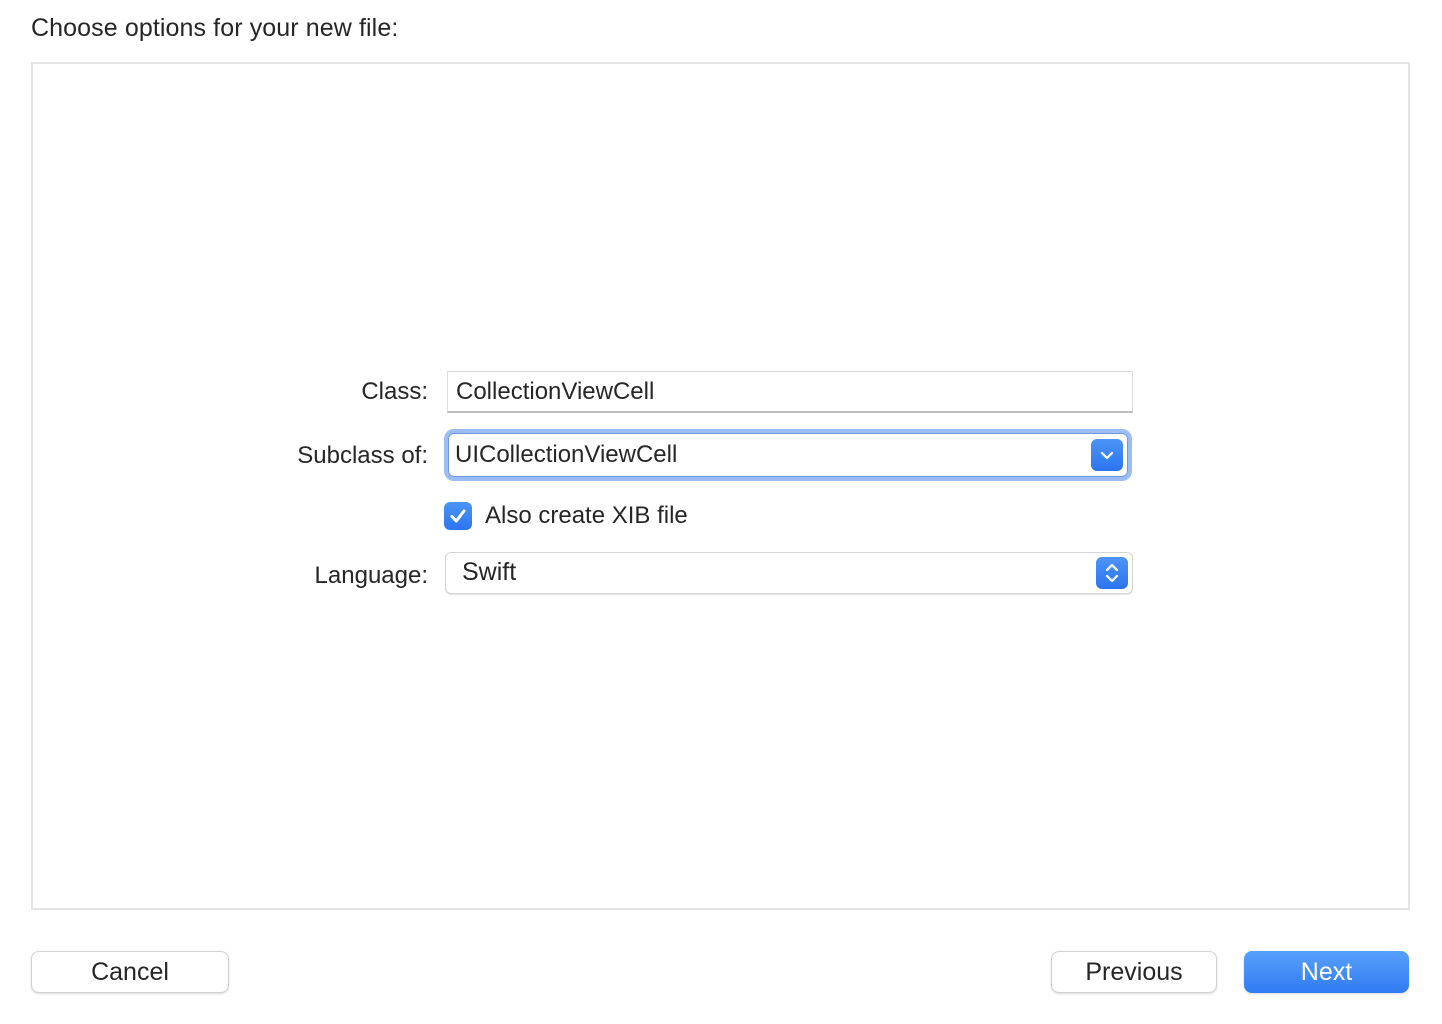 The width and height of the screenshot is (1442, 1024). What do you see at coordinates (394, 391) in the screenshot?
I see `class-label: Class:` at bounding box center [394, 391].